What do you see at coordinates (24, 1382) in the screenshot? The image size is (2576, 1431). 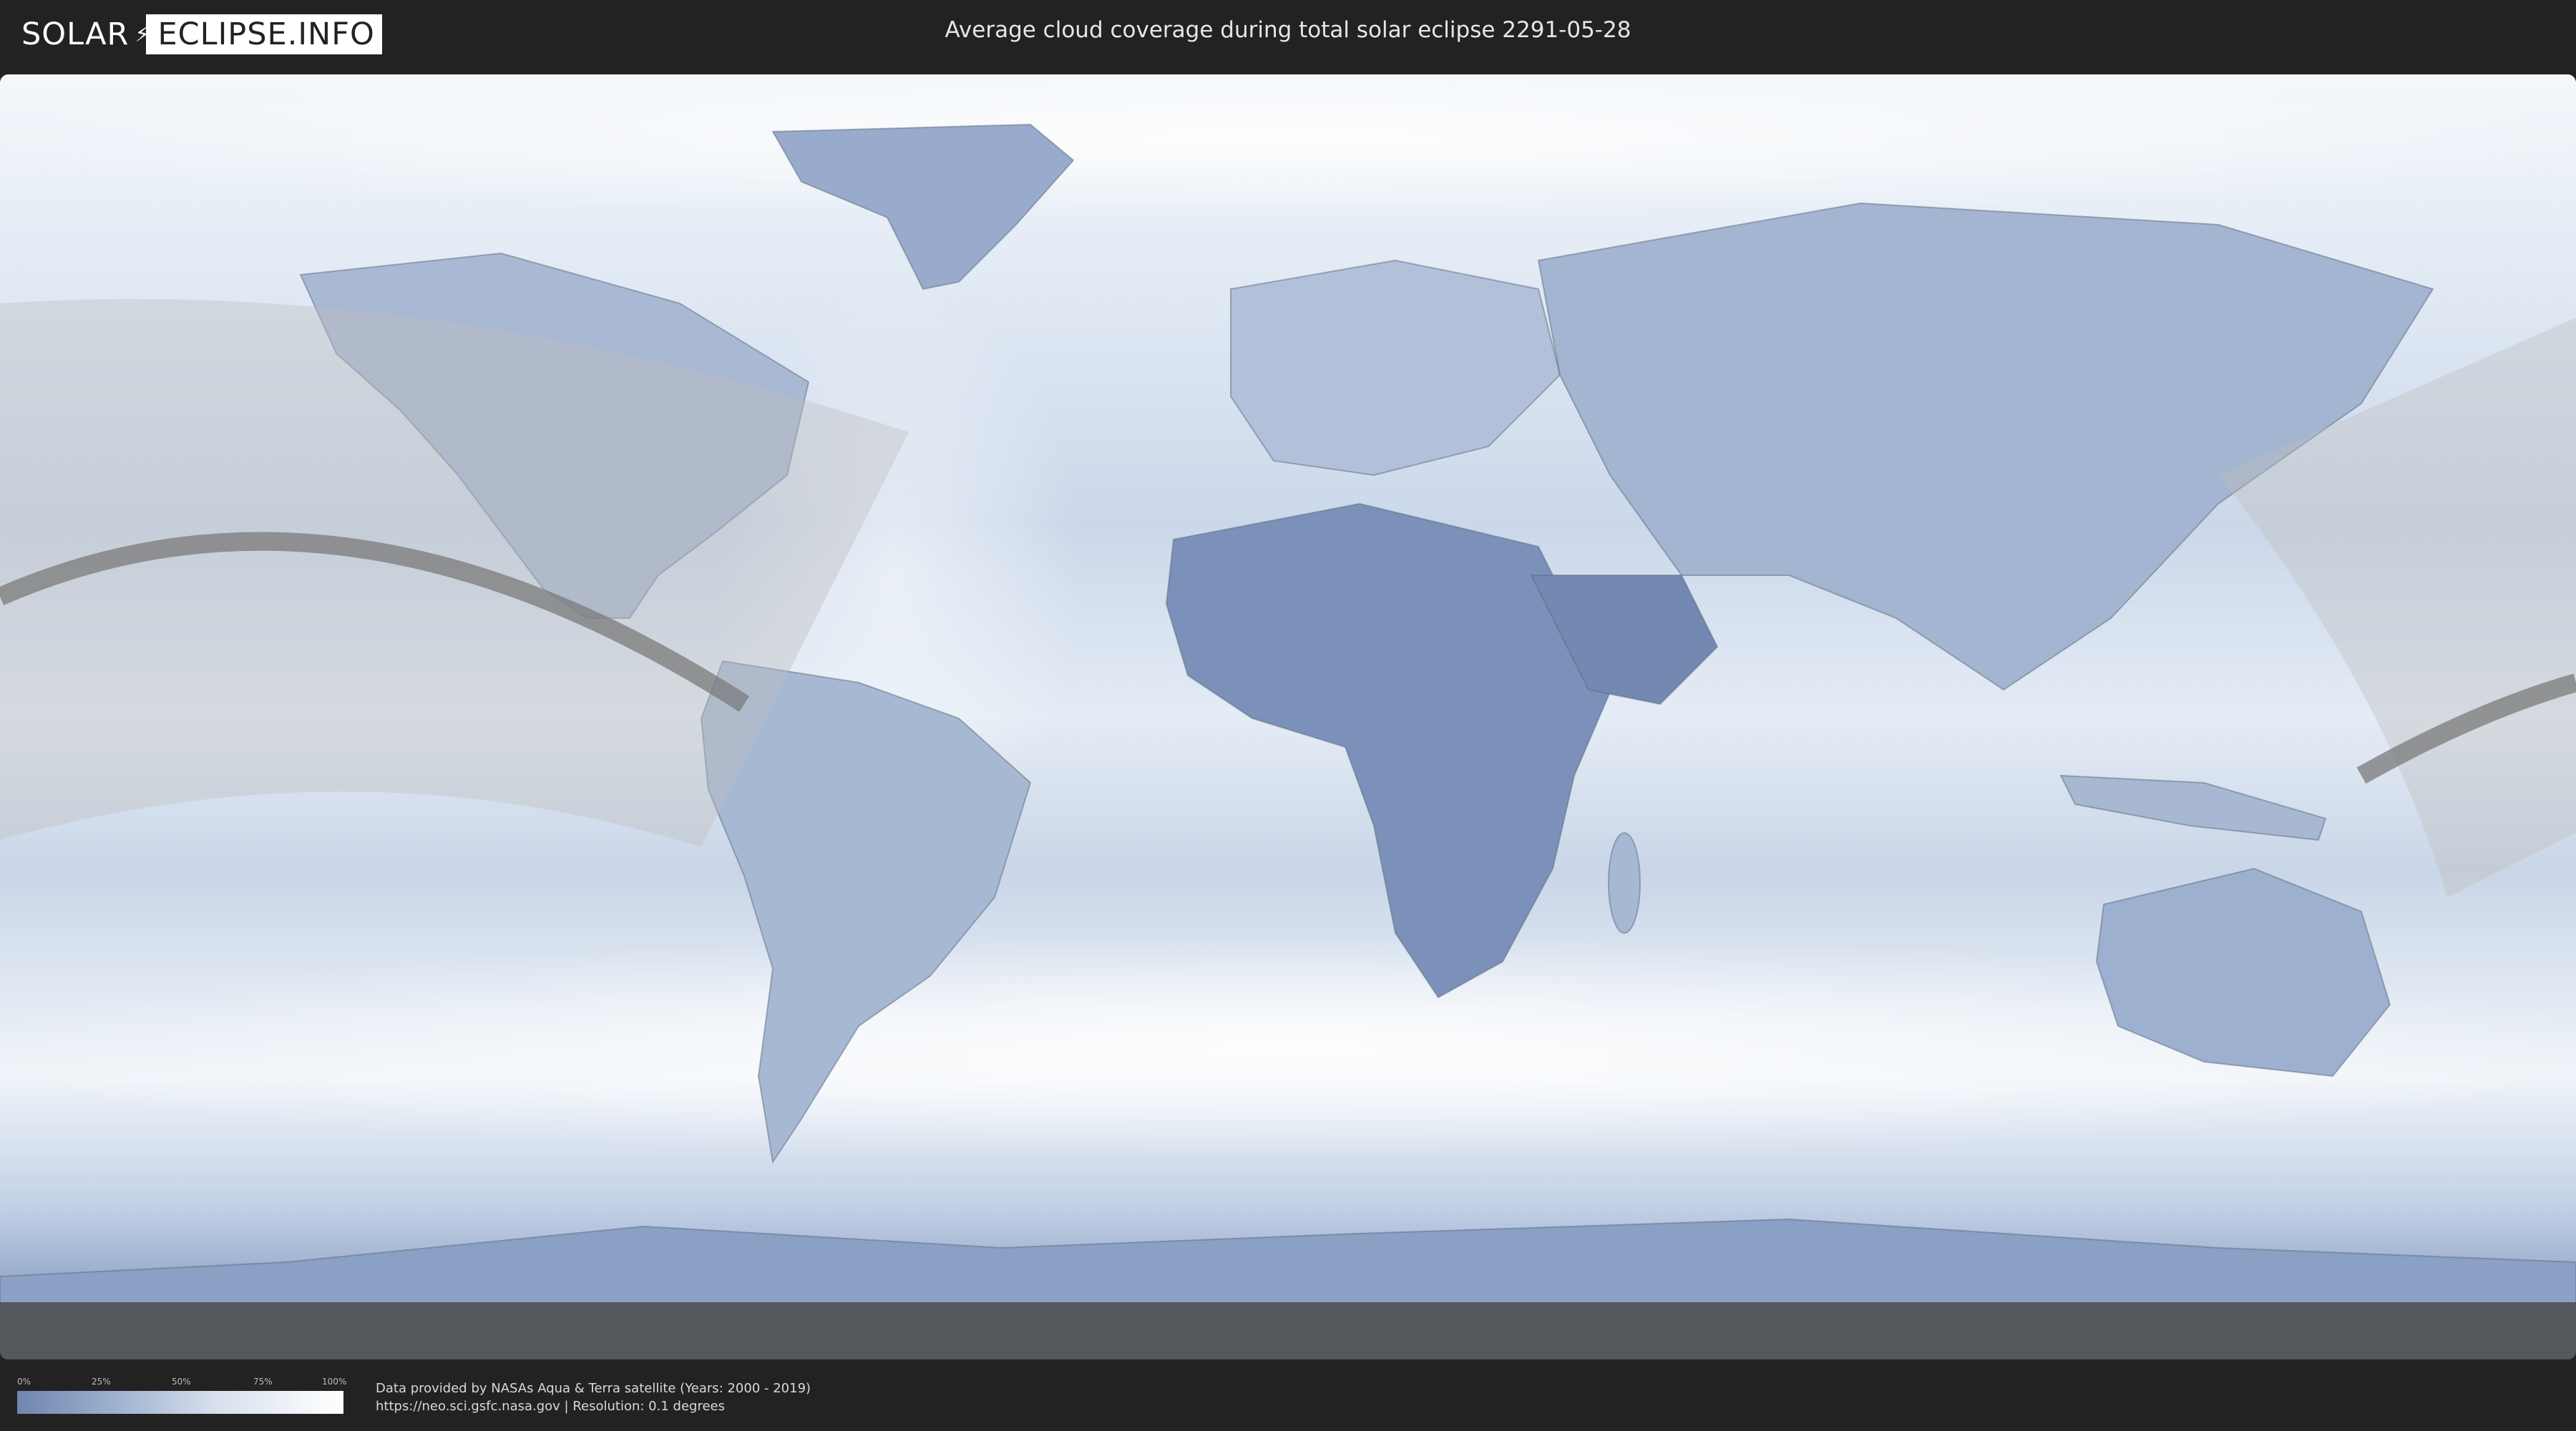 I see `legend-tick-0: 0%` at bounding box center [24, 1382].